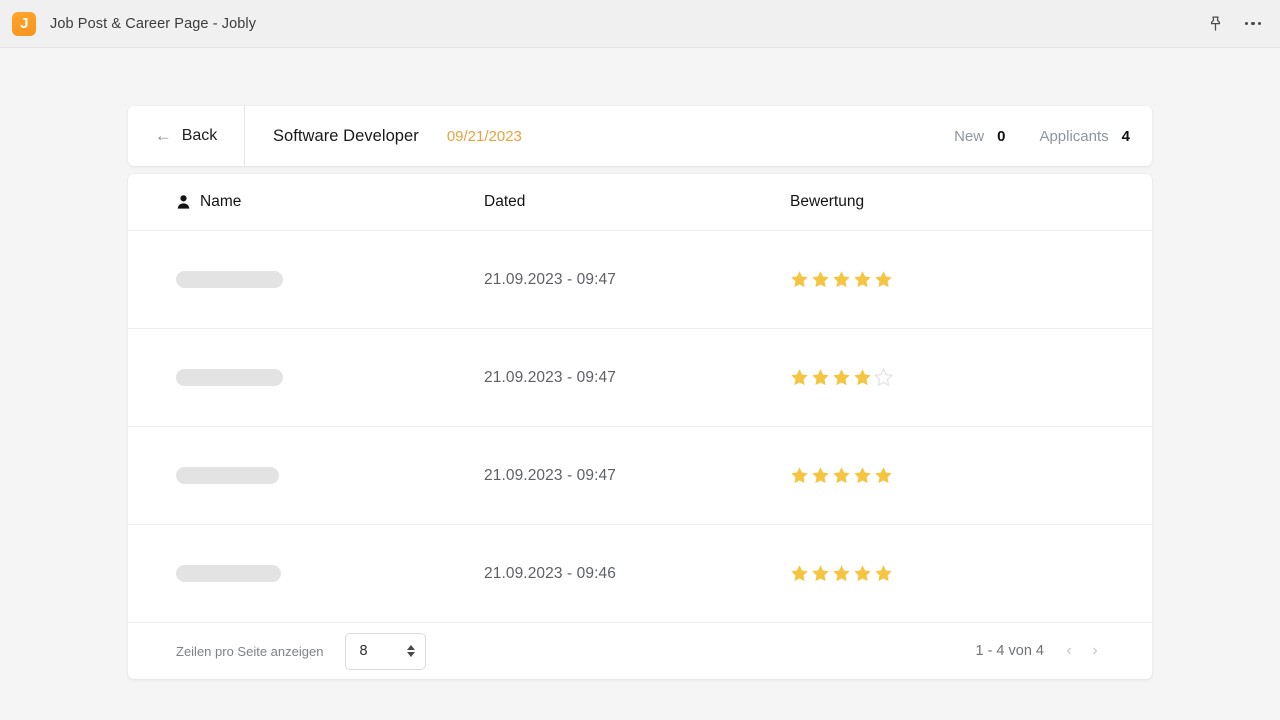 This screenshot has width=1280, height=720. What do you see at coordinates (550, 573) in the screenshot?
I see `cell-dated: 21.09.2023 - 09:46` at bounding box center [550, 573].